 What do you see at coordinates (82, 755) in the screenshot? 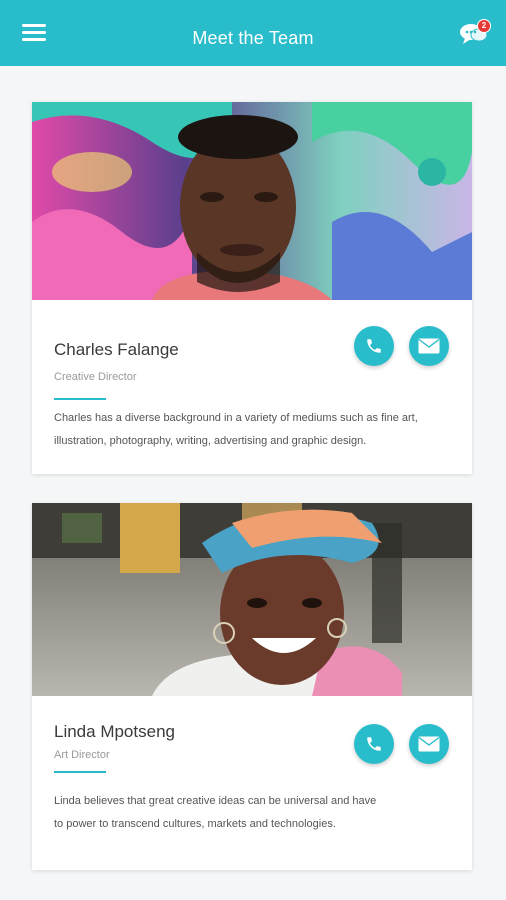
I see `member-role: Art Director` at bounding box center [82, 755].